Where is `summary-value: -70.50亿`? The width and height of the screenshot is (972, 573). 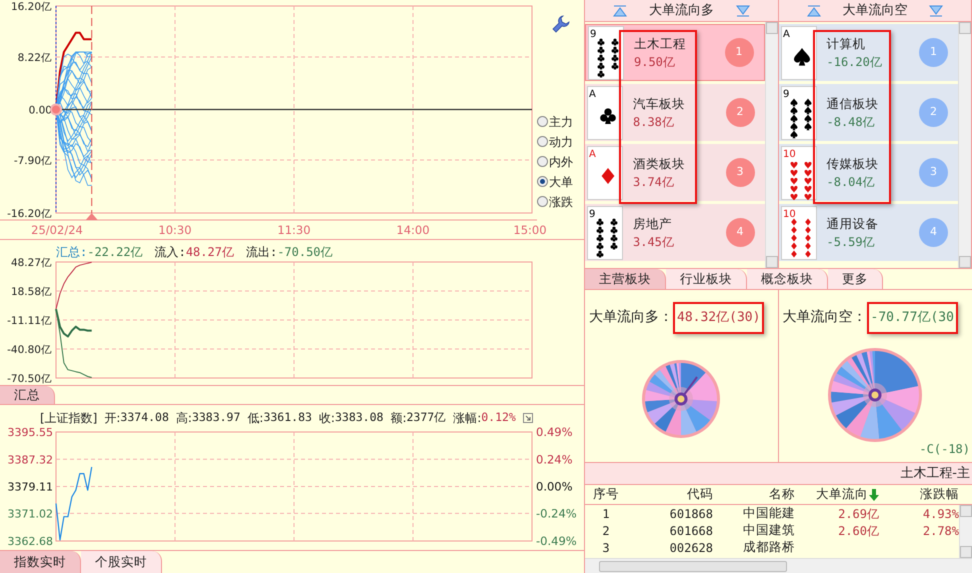
summary-value: -70.50亿 is located at coordinates (305, 252).